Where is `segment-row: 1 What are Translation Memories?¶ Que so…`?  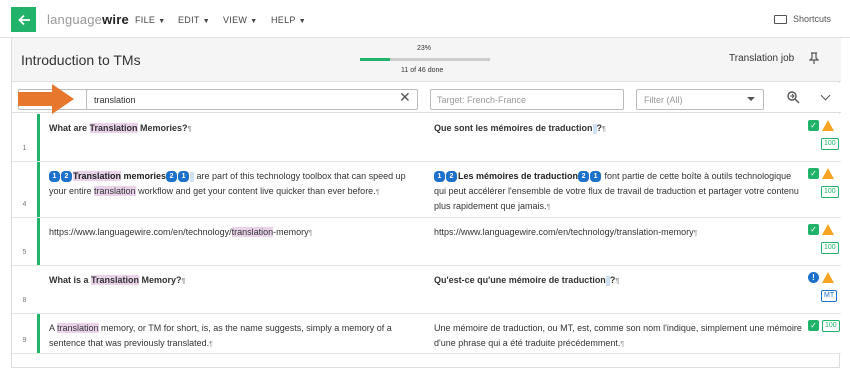
segment-row: 1 What are Translation Memories?¶ Que so… is located at coordinates (426, 138).